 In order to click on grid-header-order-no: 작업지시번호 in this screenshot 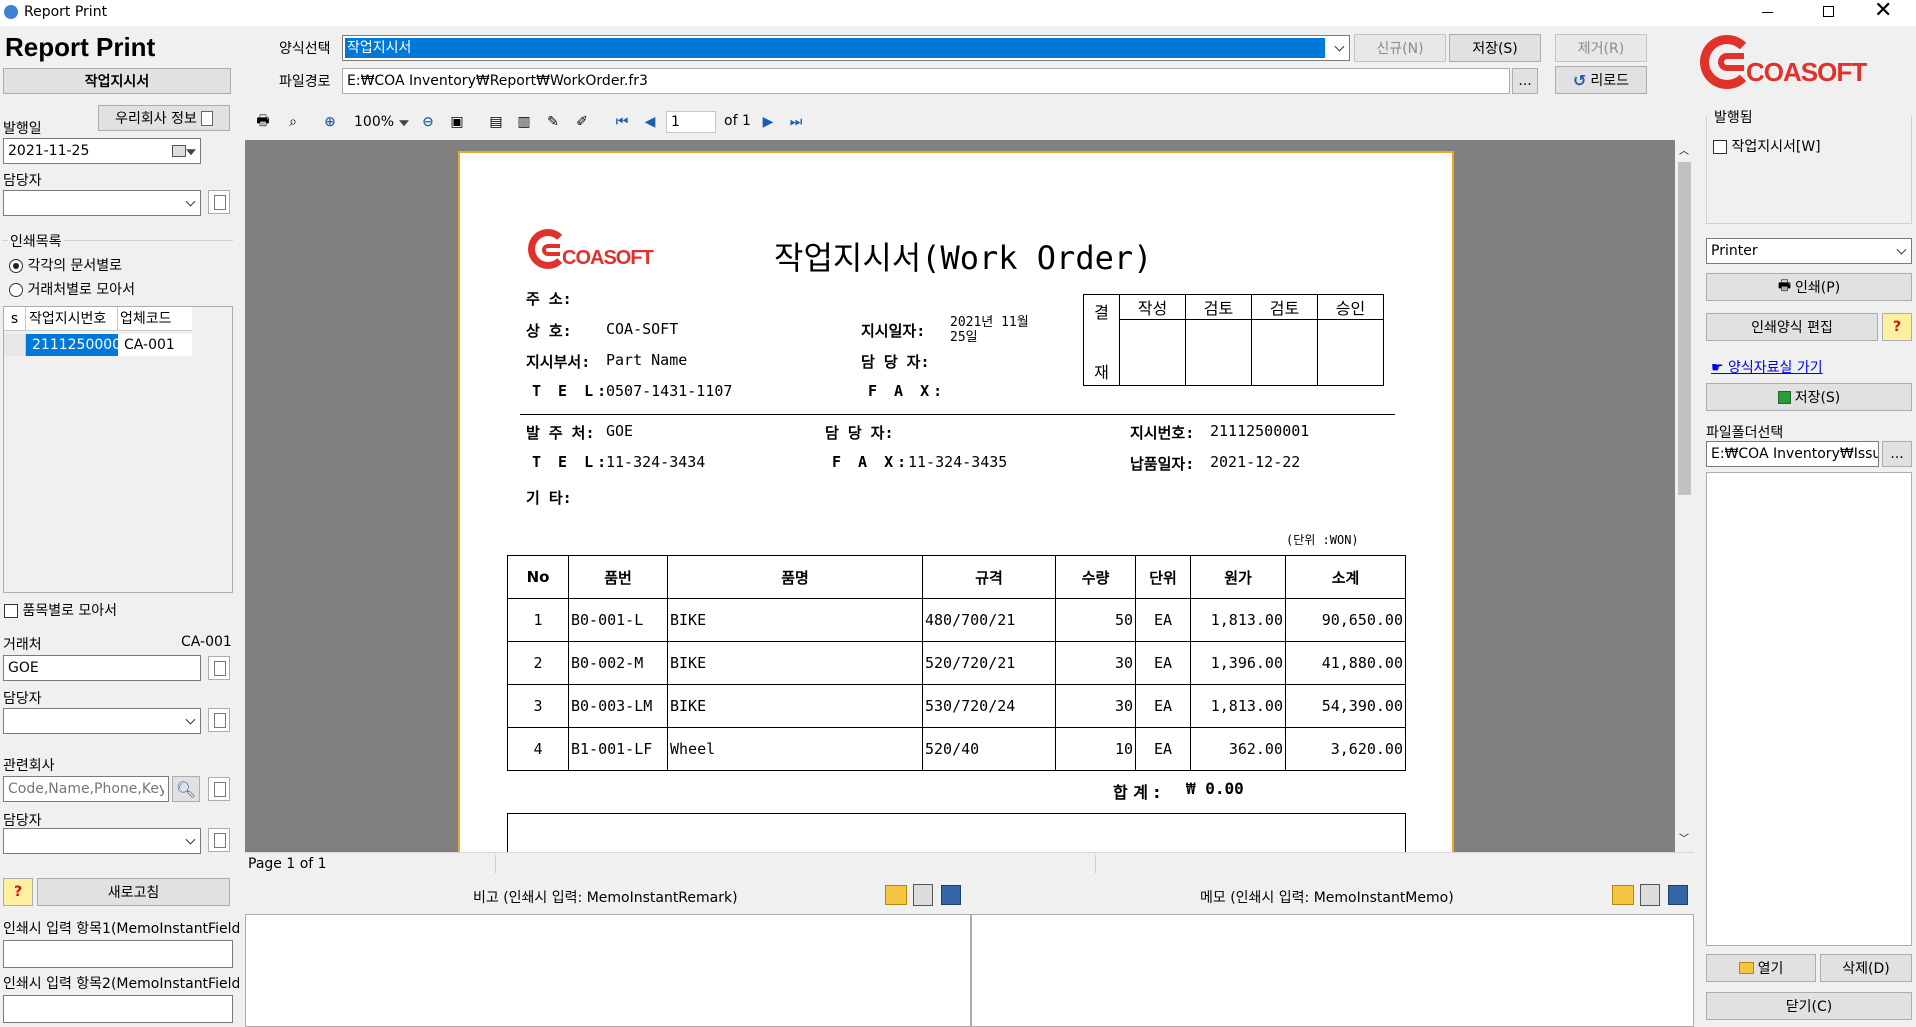, I will do `click(72, 318)`.